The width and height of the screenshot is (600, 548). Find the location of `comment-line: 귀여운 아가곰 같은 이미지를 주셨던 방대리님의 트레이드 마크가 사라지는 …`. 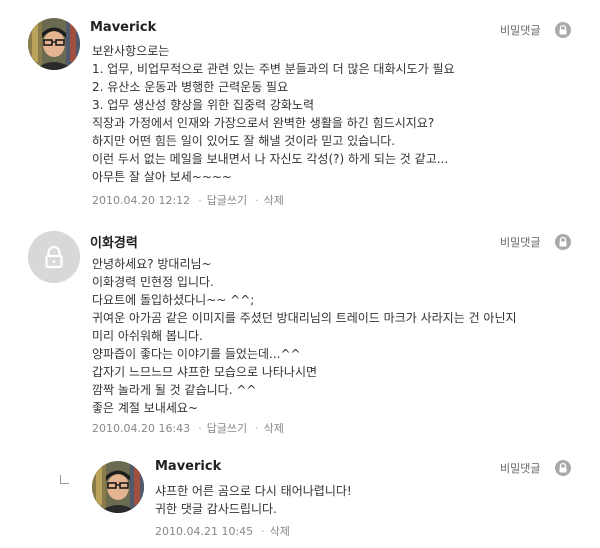

comment-line: 귀여운 아가곰 같은 이미지를 주셨던 방대리님의 트레이드 마크가 사라지는 … is located at coordinates (304, 318).